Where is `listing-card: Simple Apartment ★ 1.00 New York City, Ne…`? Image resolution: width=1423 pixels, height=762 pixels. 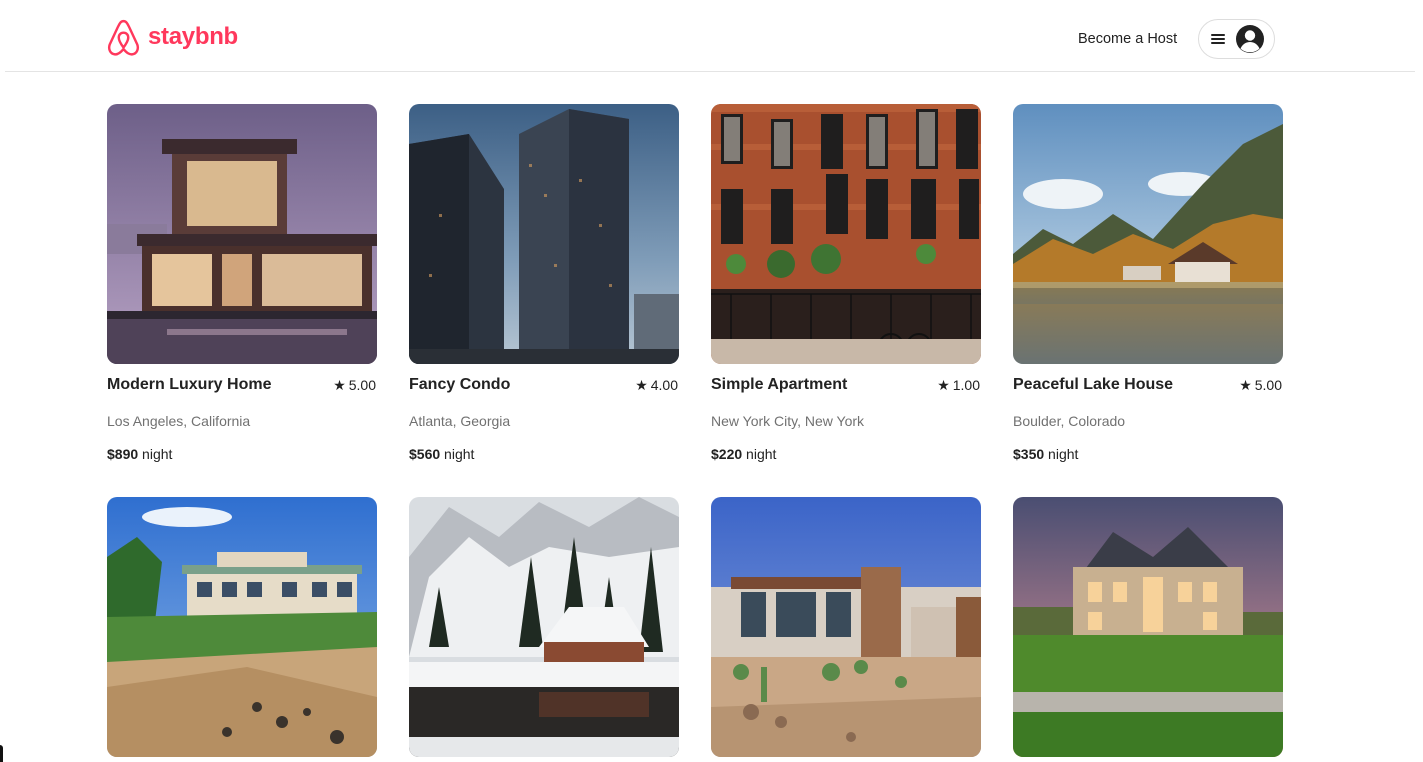
listing-card: Simple Apartment ★ 1.00 New York City, Ne… is located at coordinates (846, 283).